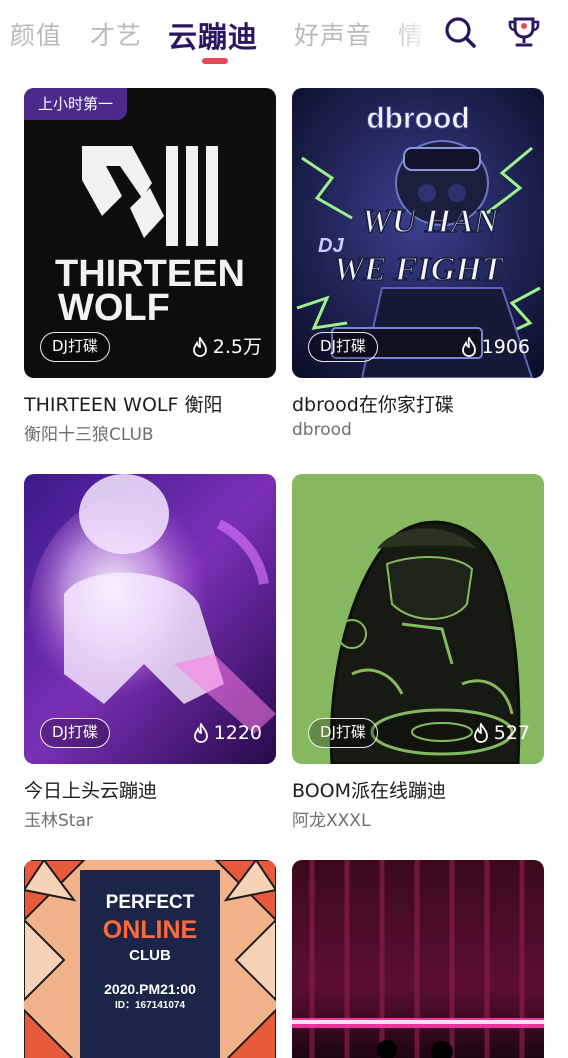 Image resolution: width=568 pixels, height=1058 pixels. What do you see at coordinates (36, 34) in the screenshot?
I see `tab-yanzhi: 颜值` at bounding box center [36, 34].